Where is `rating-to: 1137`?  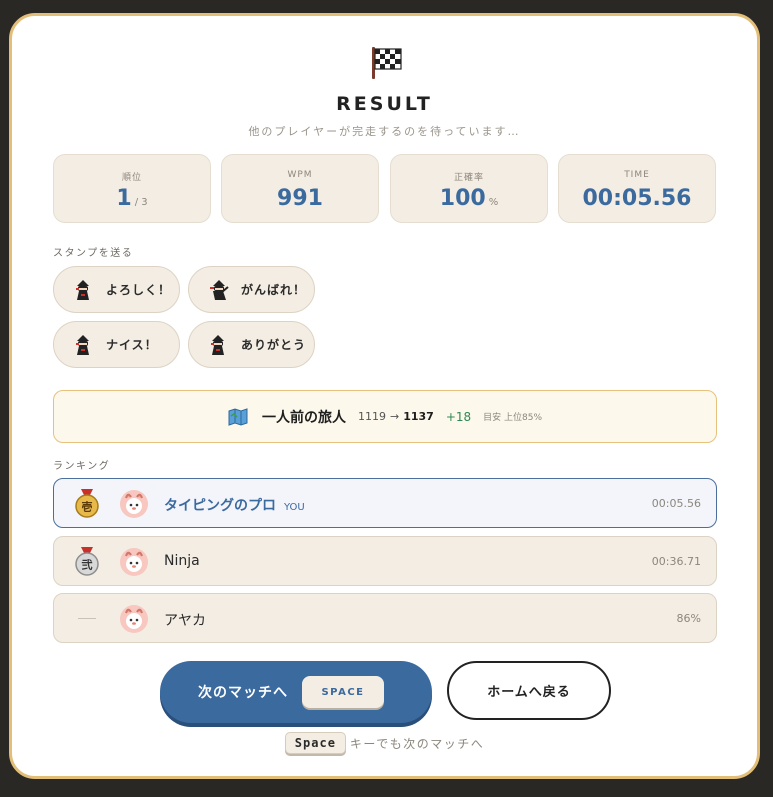 rating-to: 1137 is located at coordinates (418, 416).